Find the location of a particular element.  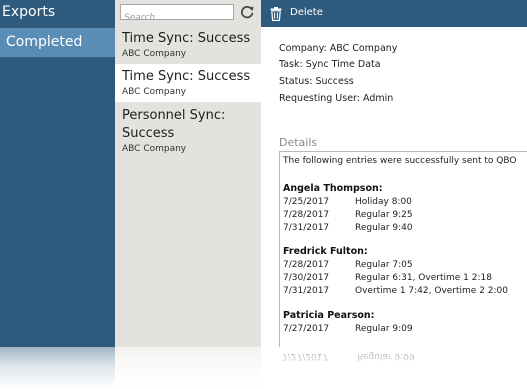

reflection-fade is located at coordinates (263, 368).